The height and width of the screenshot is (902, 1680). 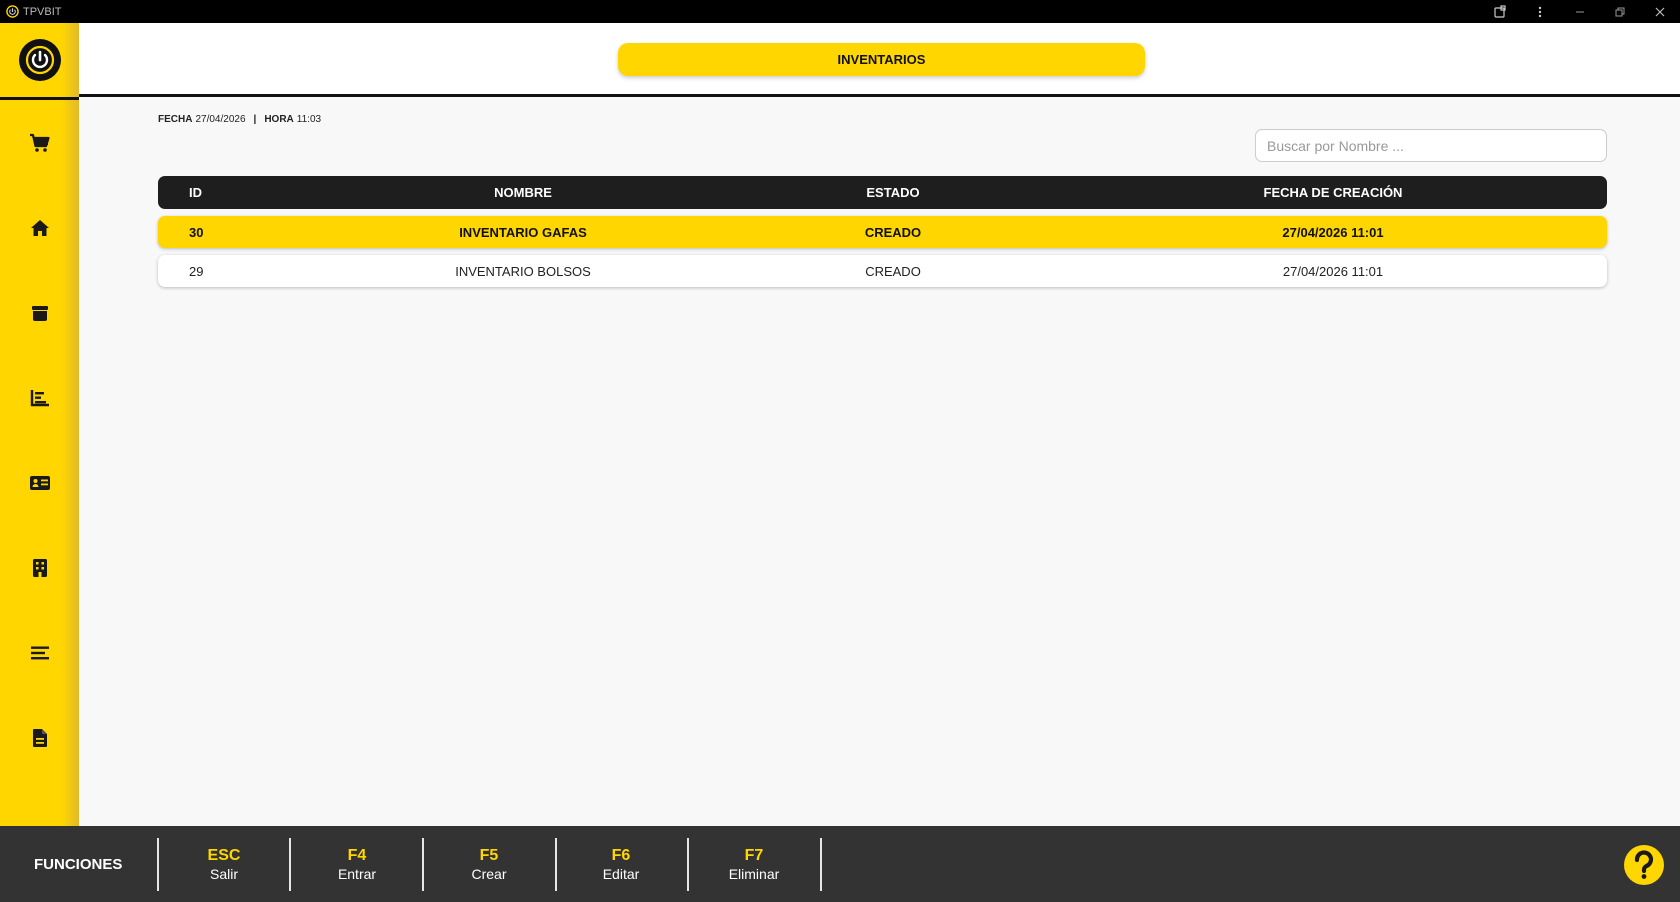 I want to click on date-time-info: FECHA 27/04/2026 | HORA 11:03, so click(x=239, y=119).